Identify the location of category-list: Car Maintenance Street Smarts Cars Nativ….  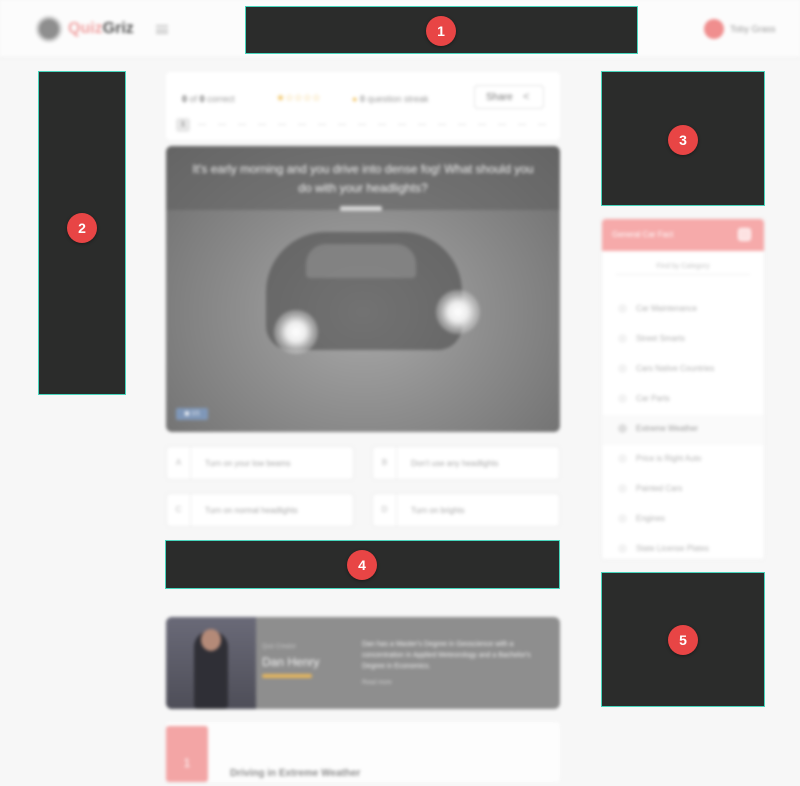
(683, 430).